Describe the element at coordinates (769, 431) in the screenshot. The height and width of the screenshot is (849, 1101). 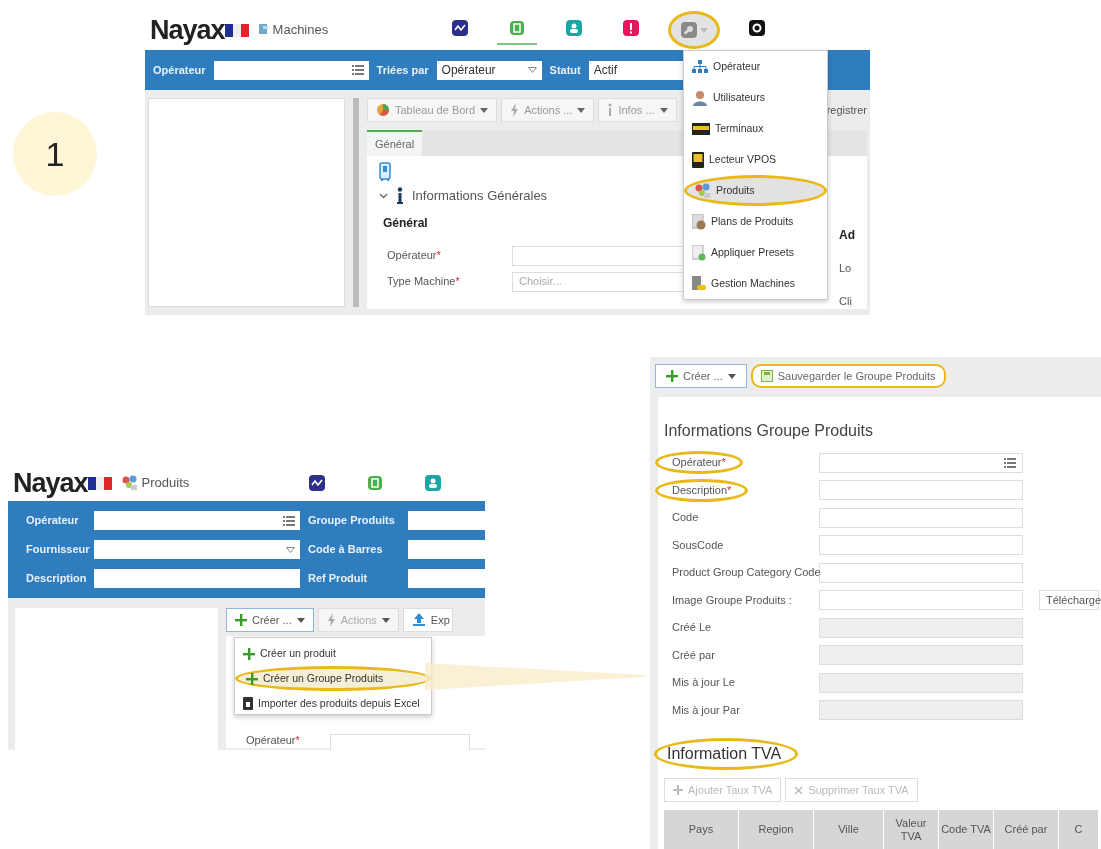
I see `form-title: Informations Groupe Produits` at that location.